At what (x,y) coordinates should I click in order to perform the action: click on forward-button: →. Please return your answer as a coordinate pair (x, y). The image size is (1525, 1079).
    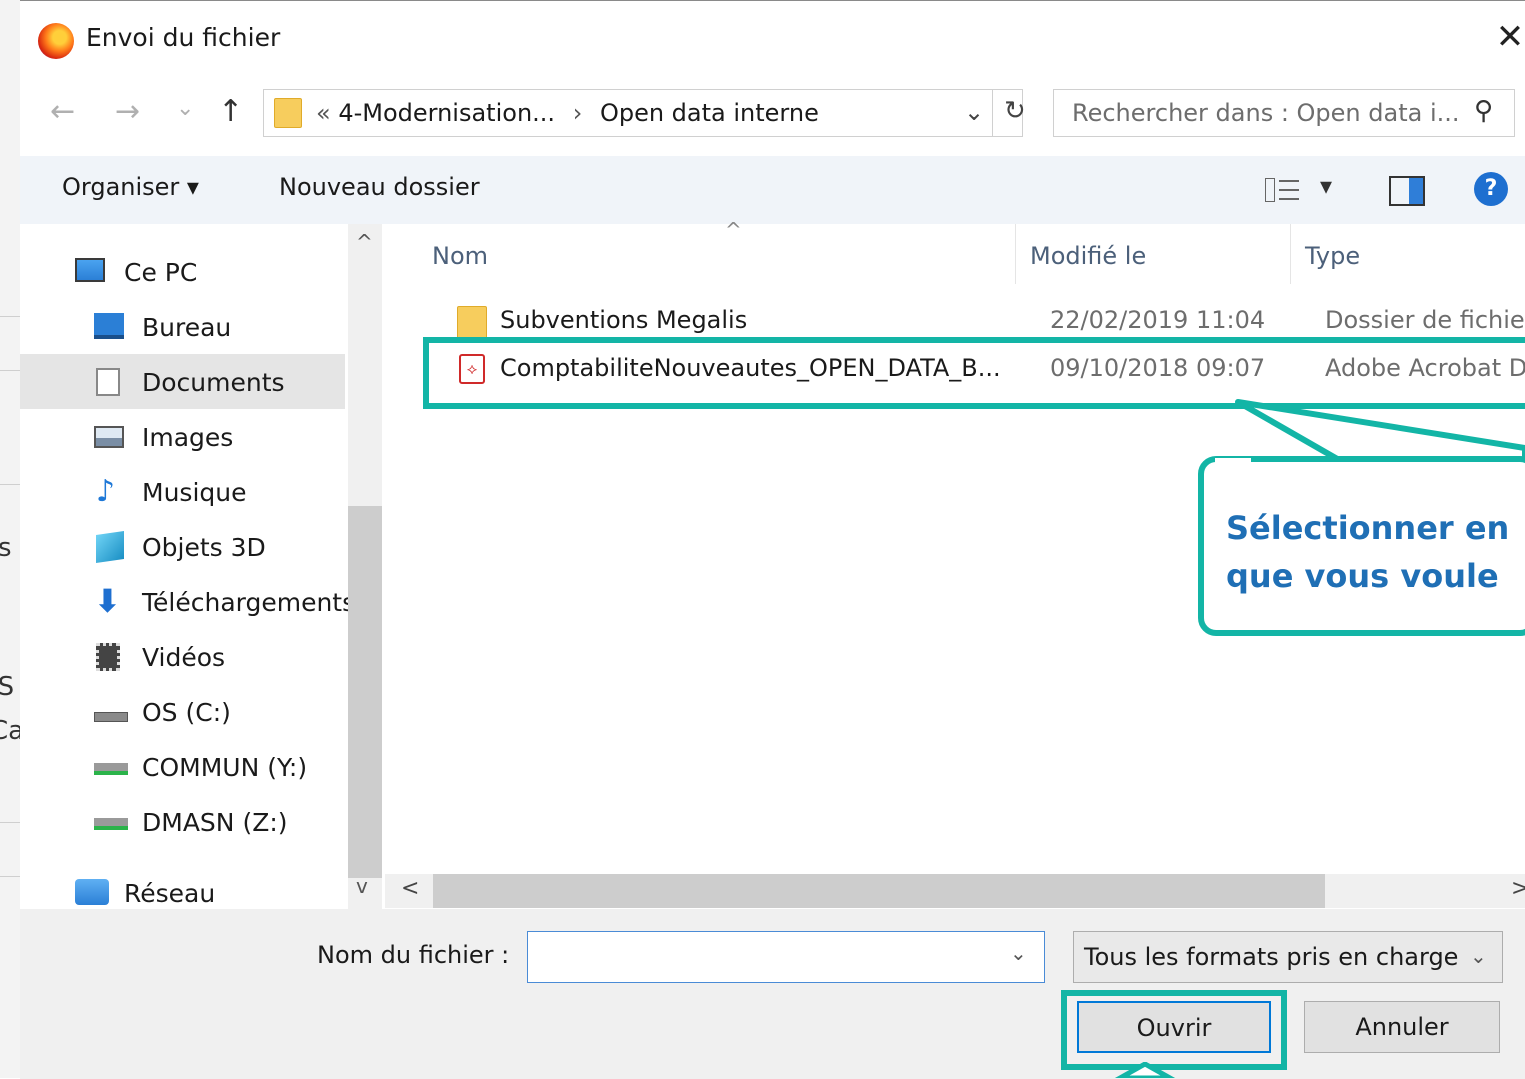
    Looking at the image, I should click on (127, 112).